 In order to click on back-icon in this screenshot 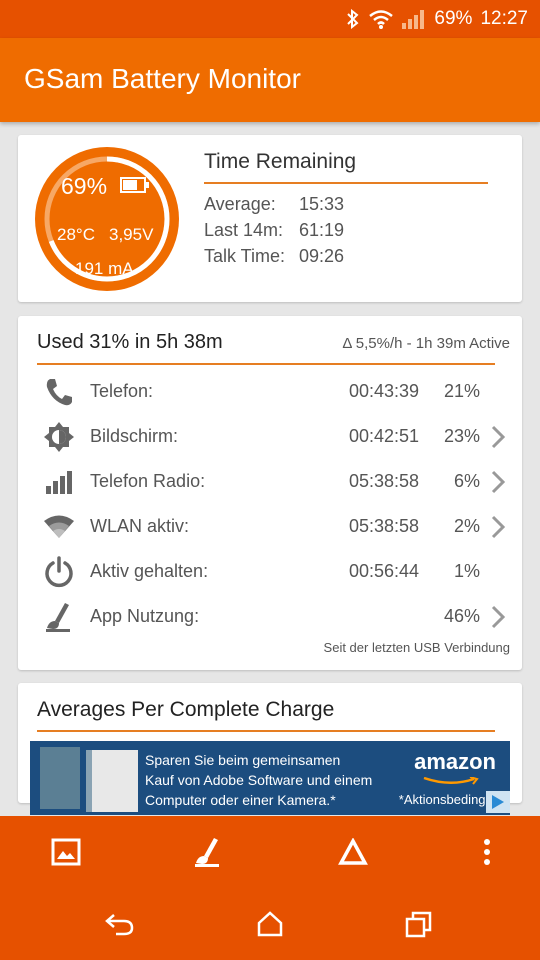, I will do `click(119, 925)`.